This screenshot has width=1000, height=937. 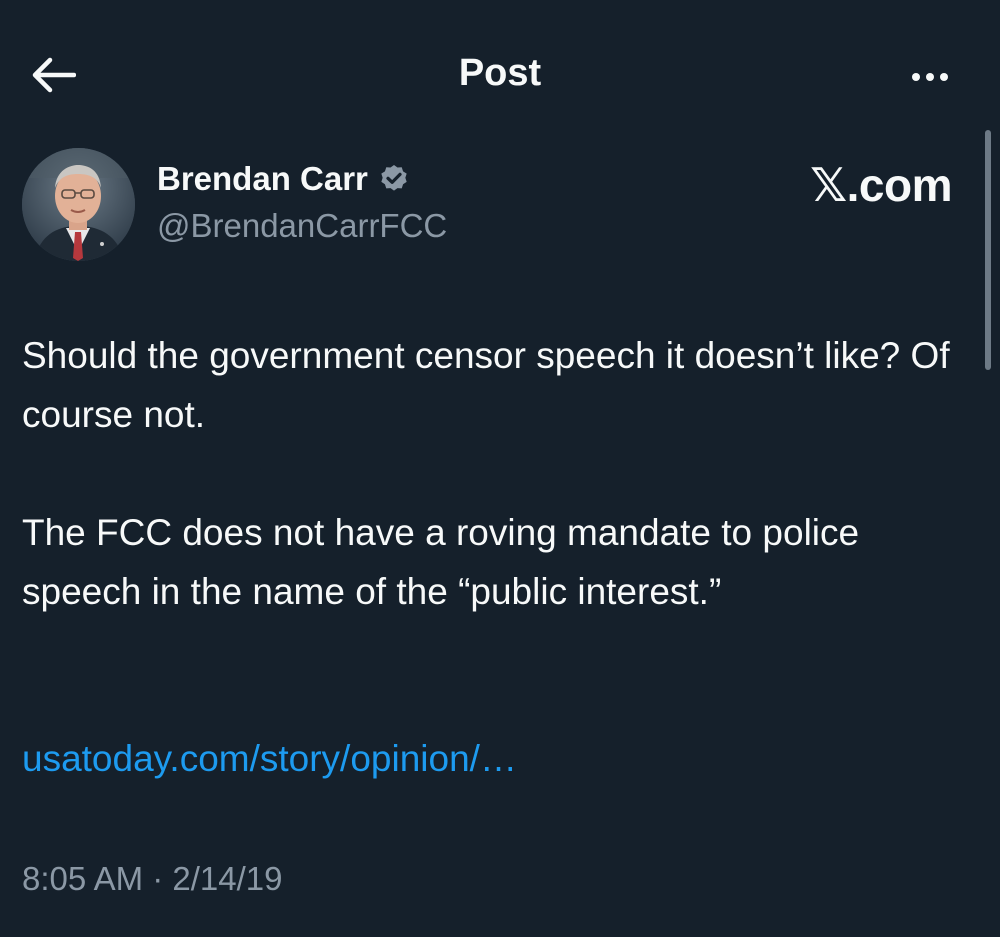 What do you see at coordinates (394, 179) in the screenshot?
I see `verified-badge-icon` at bounding box center [394, 179].